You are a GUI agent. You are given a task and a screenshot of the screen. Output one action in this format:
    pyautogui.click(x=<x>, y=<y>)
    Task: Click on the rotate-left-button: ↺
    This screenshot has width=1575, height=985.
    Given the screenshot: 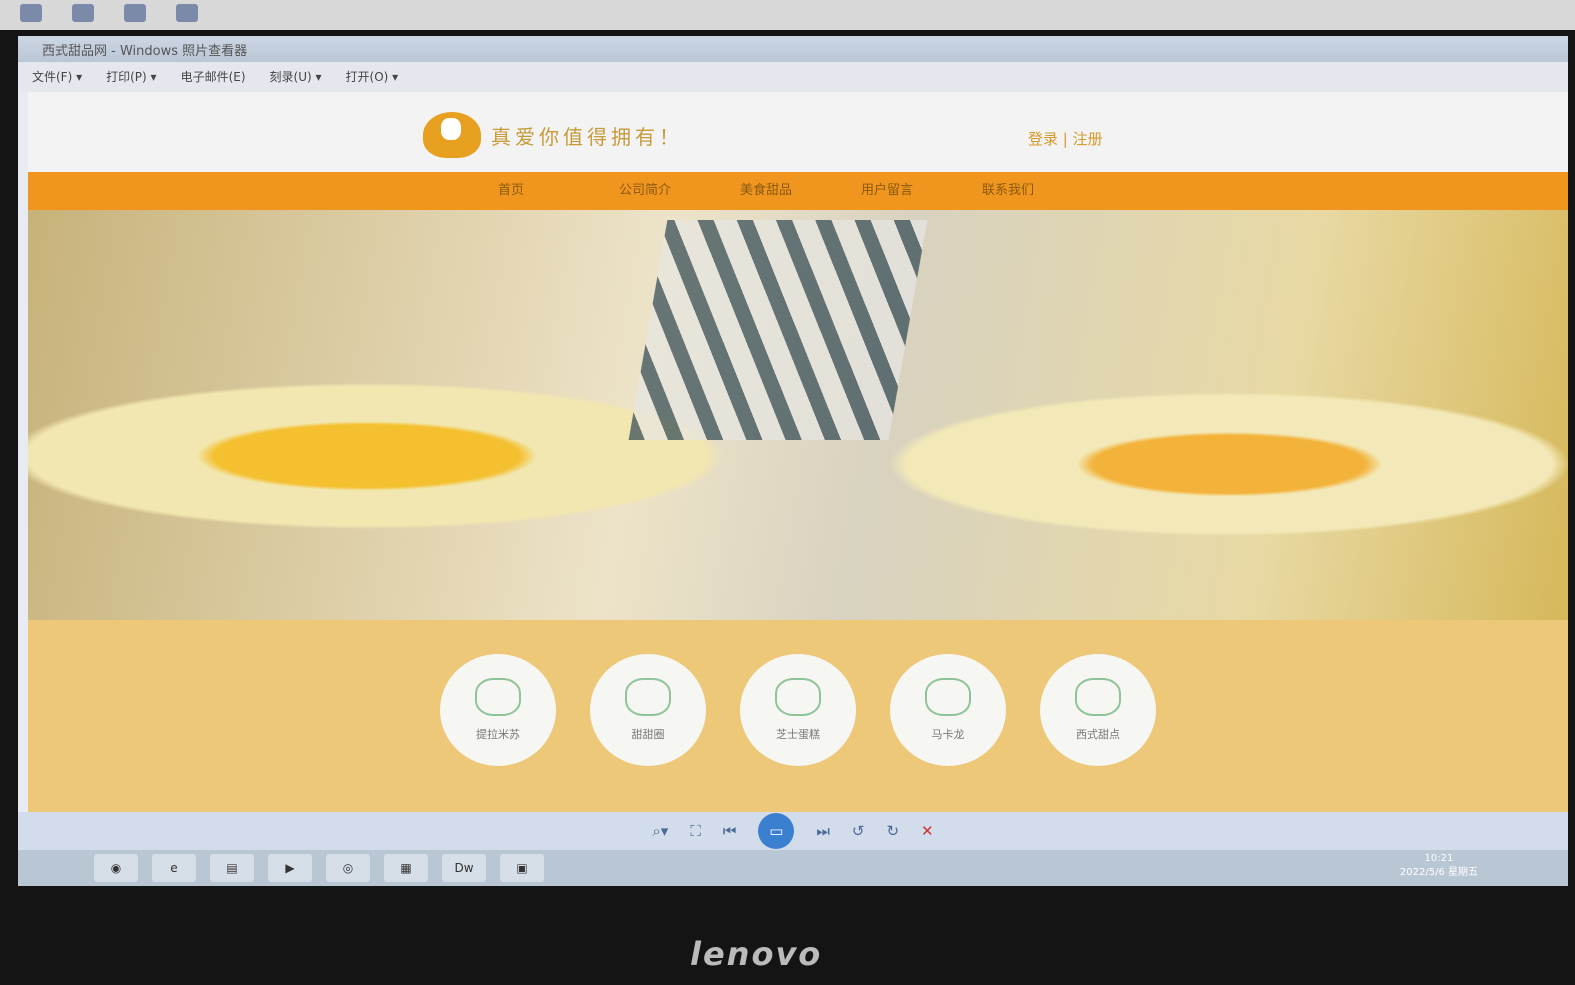 What is the action you would take?
    pyautogui.click(x=858, y=831)
    